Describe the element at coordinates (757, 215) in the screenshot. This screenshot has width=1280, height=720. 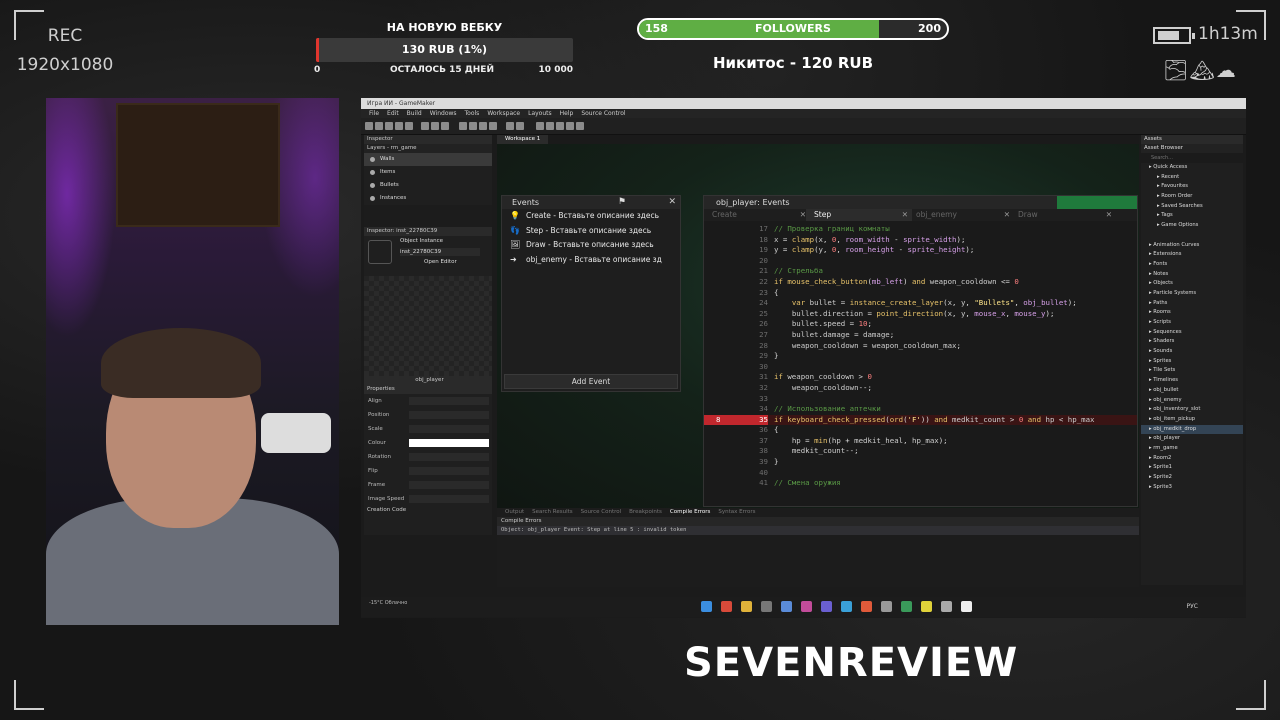
I see `code-tab-create: Create ✕` at that location.